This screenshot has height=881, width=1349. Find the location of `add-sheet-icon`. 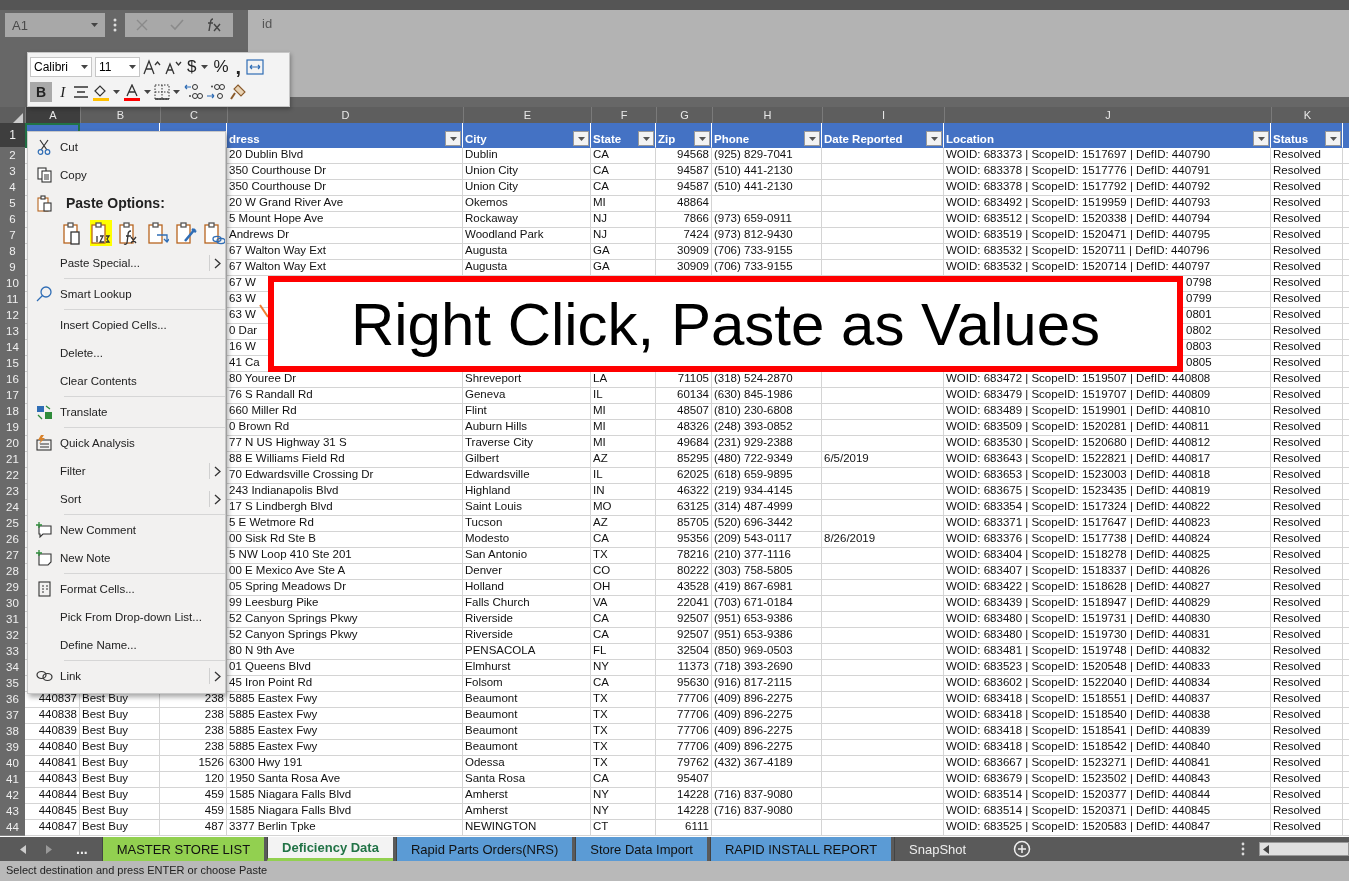

add-sheet-icon is located at coordinates (1022, 849).